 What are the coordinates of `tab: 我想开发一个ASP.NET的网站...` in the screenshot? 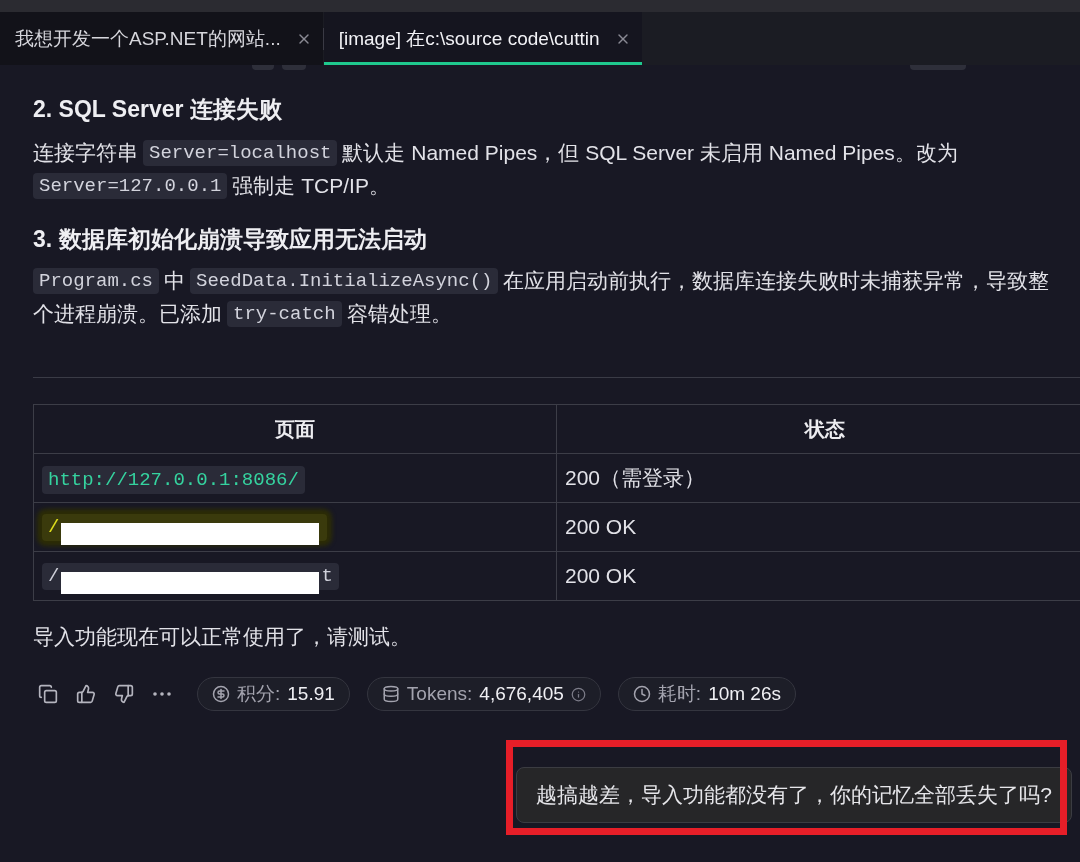 It's located at (161, 38).